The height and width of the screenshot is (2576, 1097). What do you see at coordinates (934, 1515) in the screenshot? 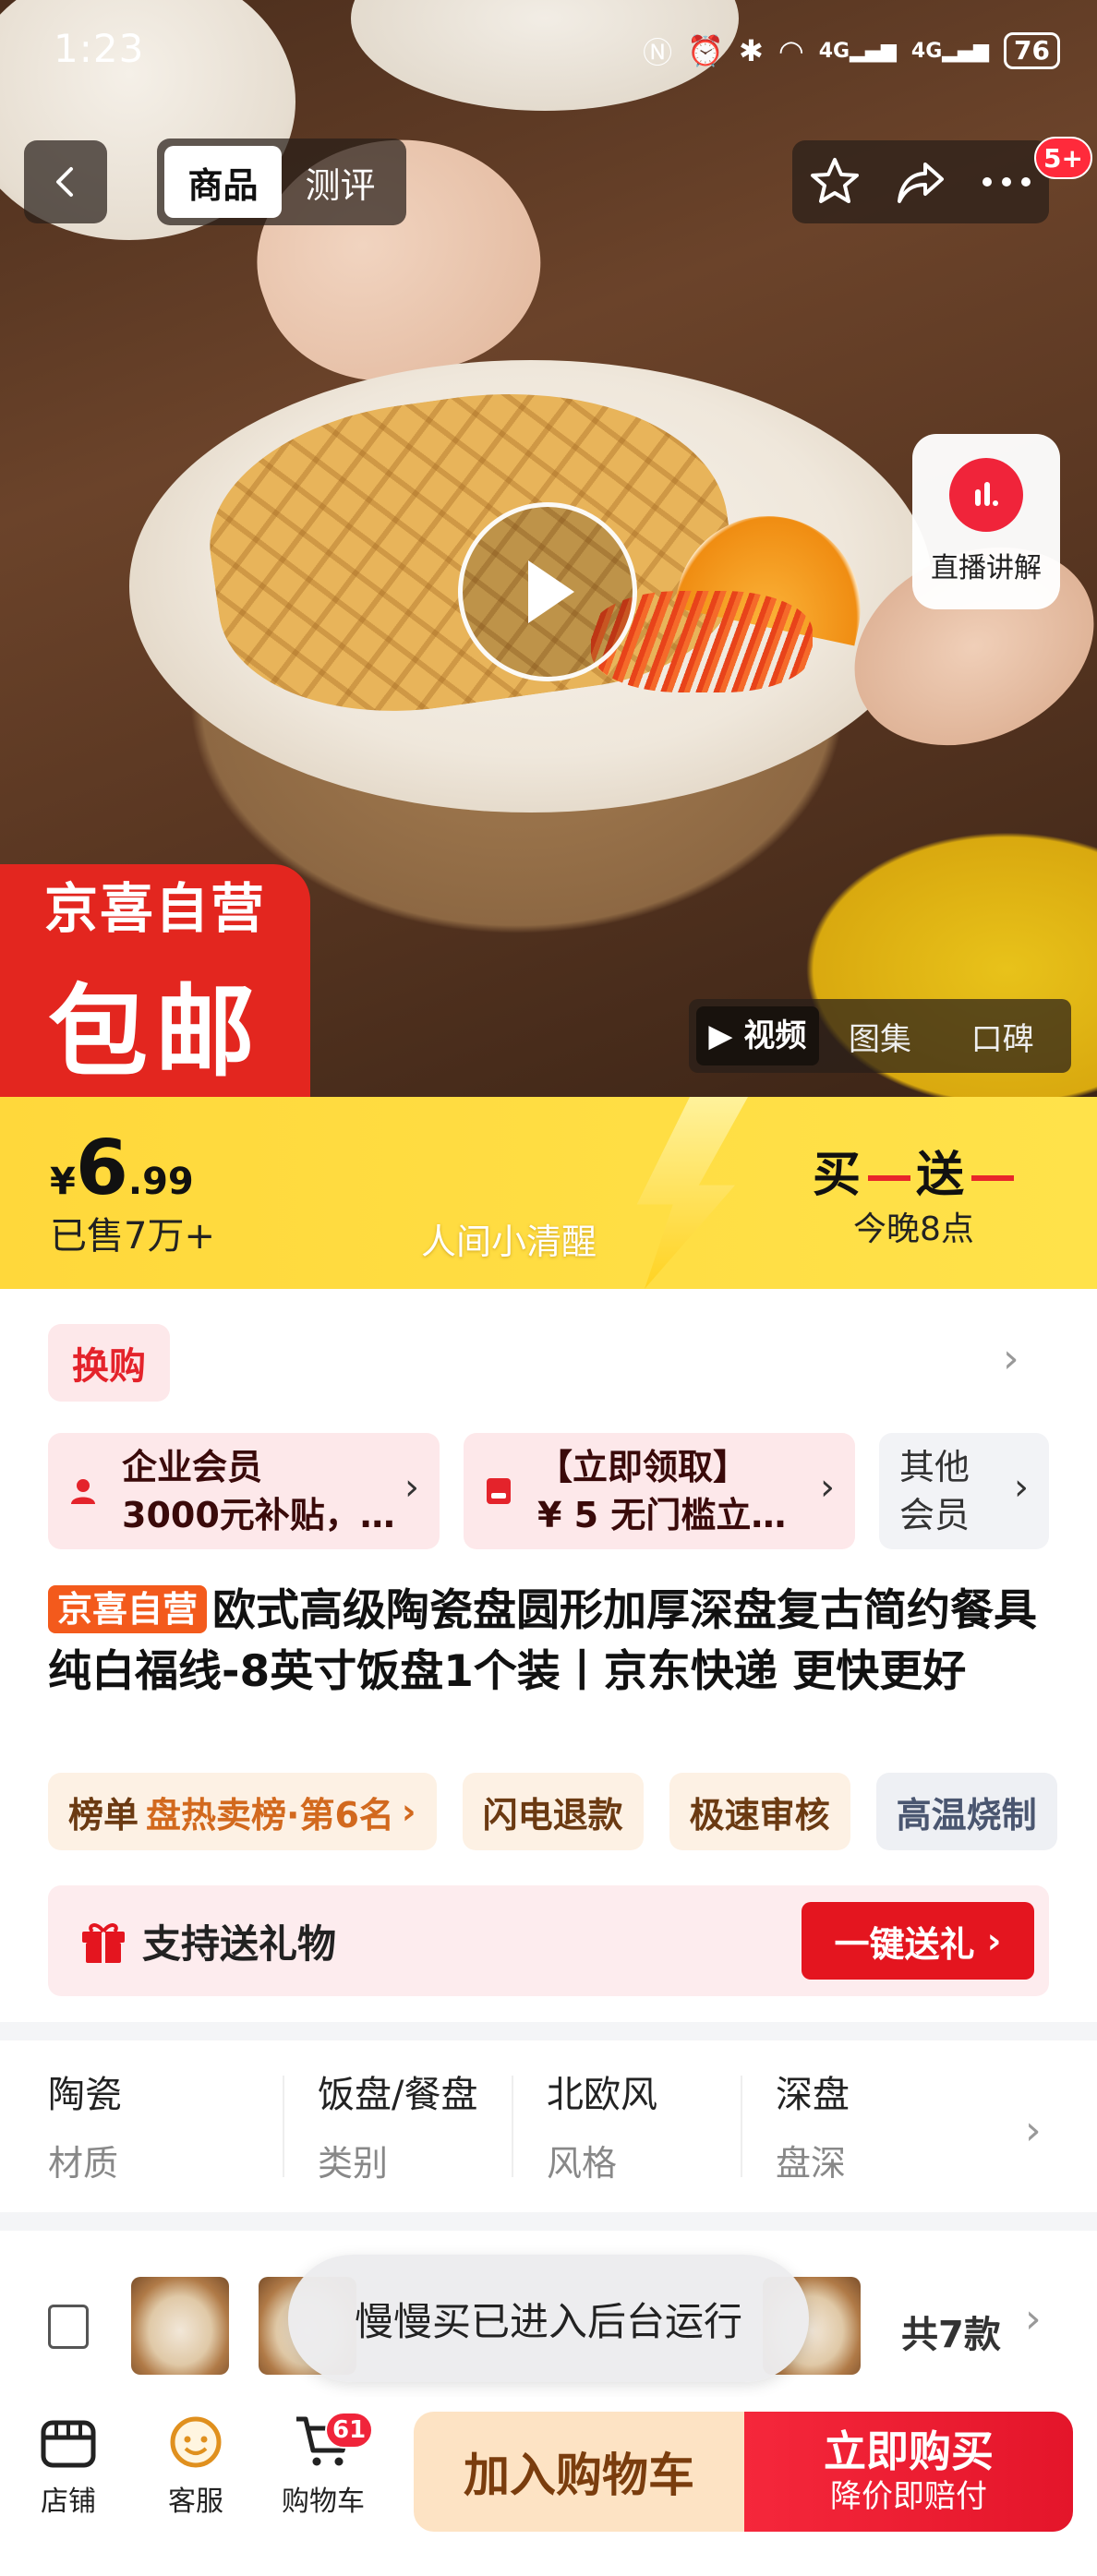
I see `coupon-3-line-2: 会员` at bounding box center [934, 1515].